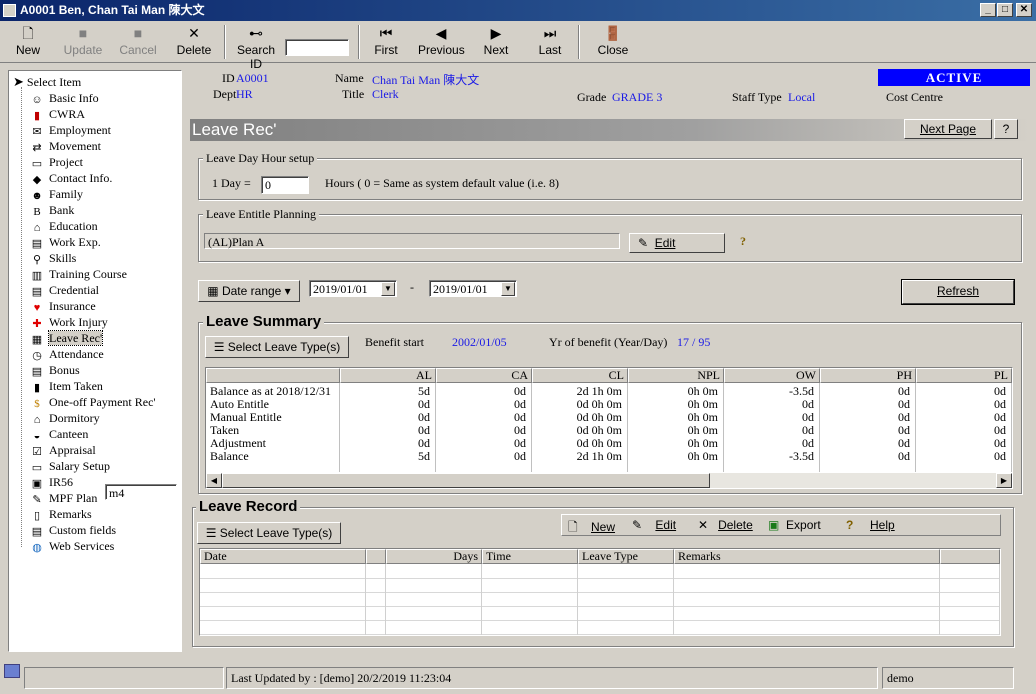  I want to click on record-help-button: ? Help, so click(870, 525).